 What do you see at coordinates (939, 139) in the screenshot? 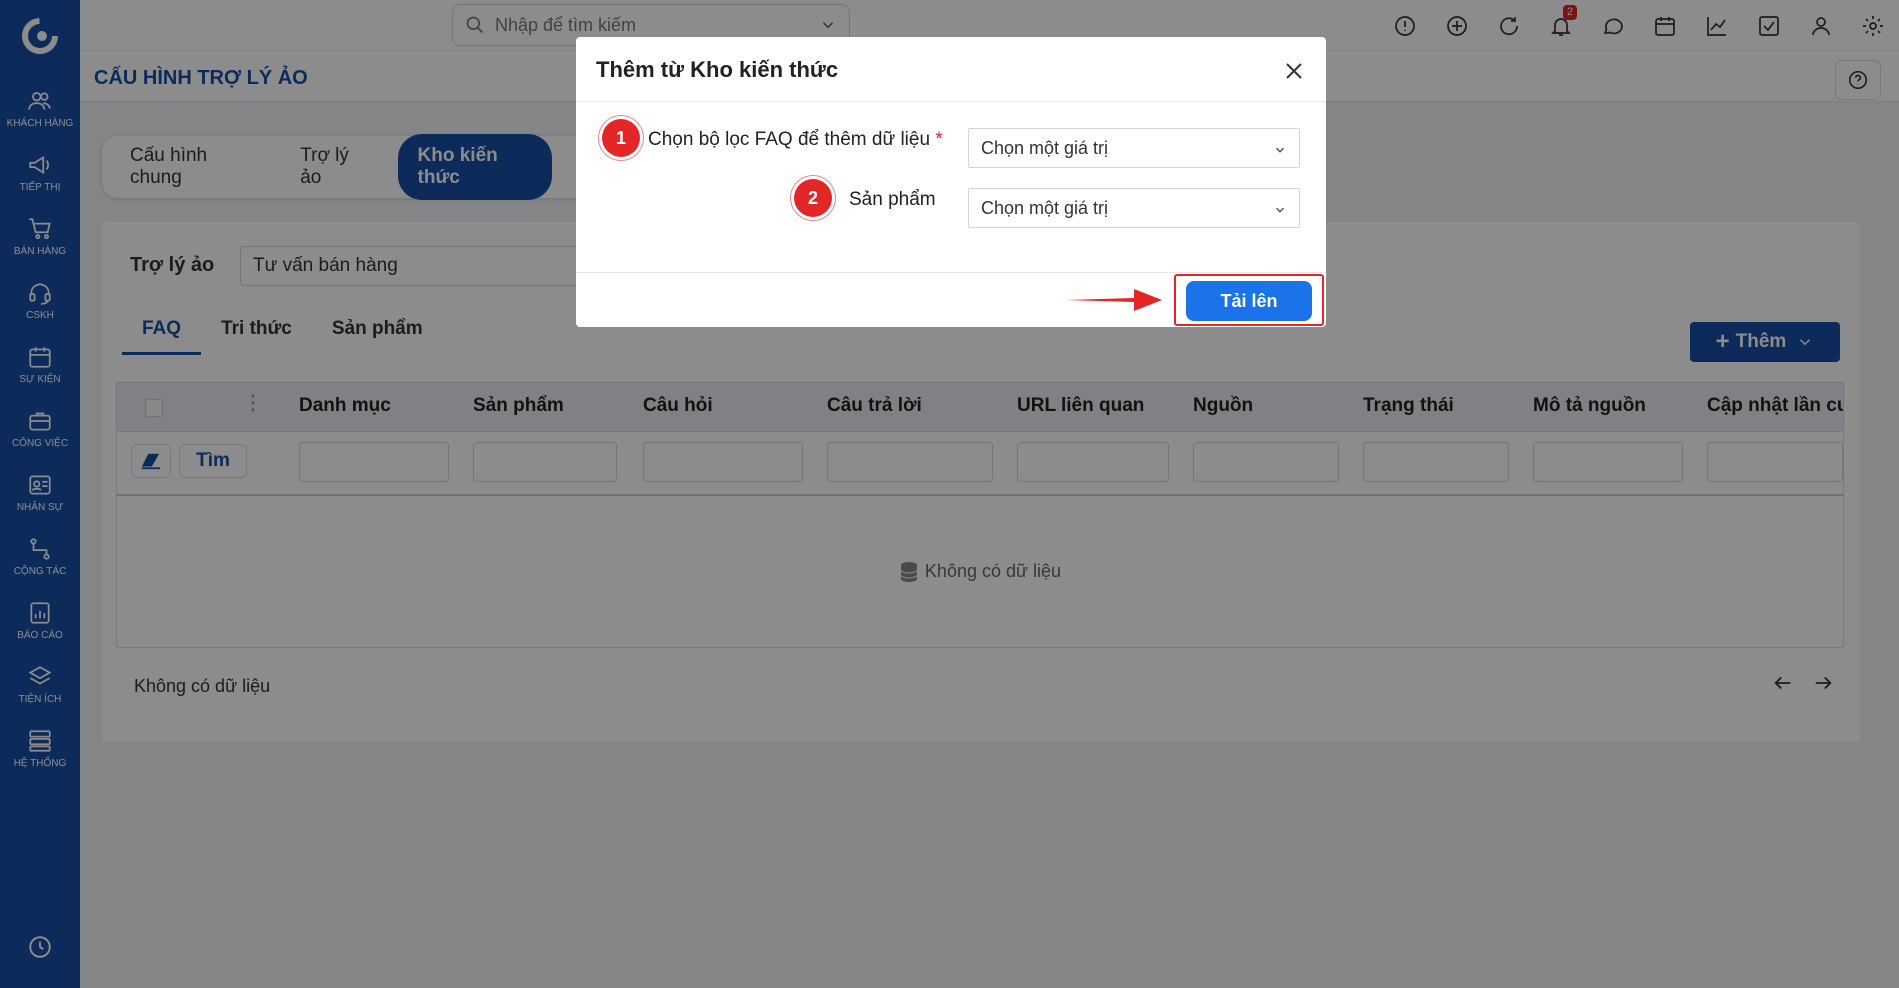
I see `required-mark: *` at bounding box center [939, 139].